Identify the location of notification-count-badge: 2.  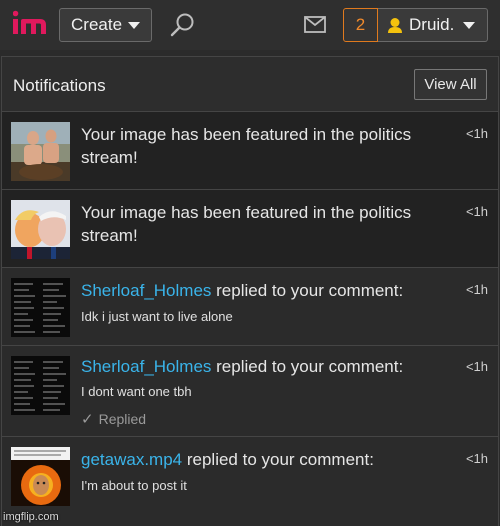
(360, 25).